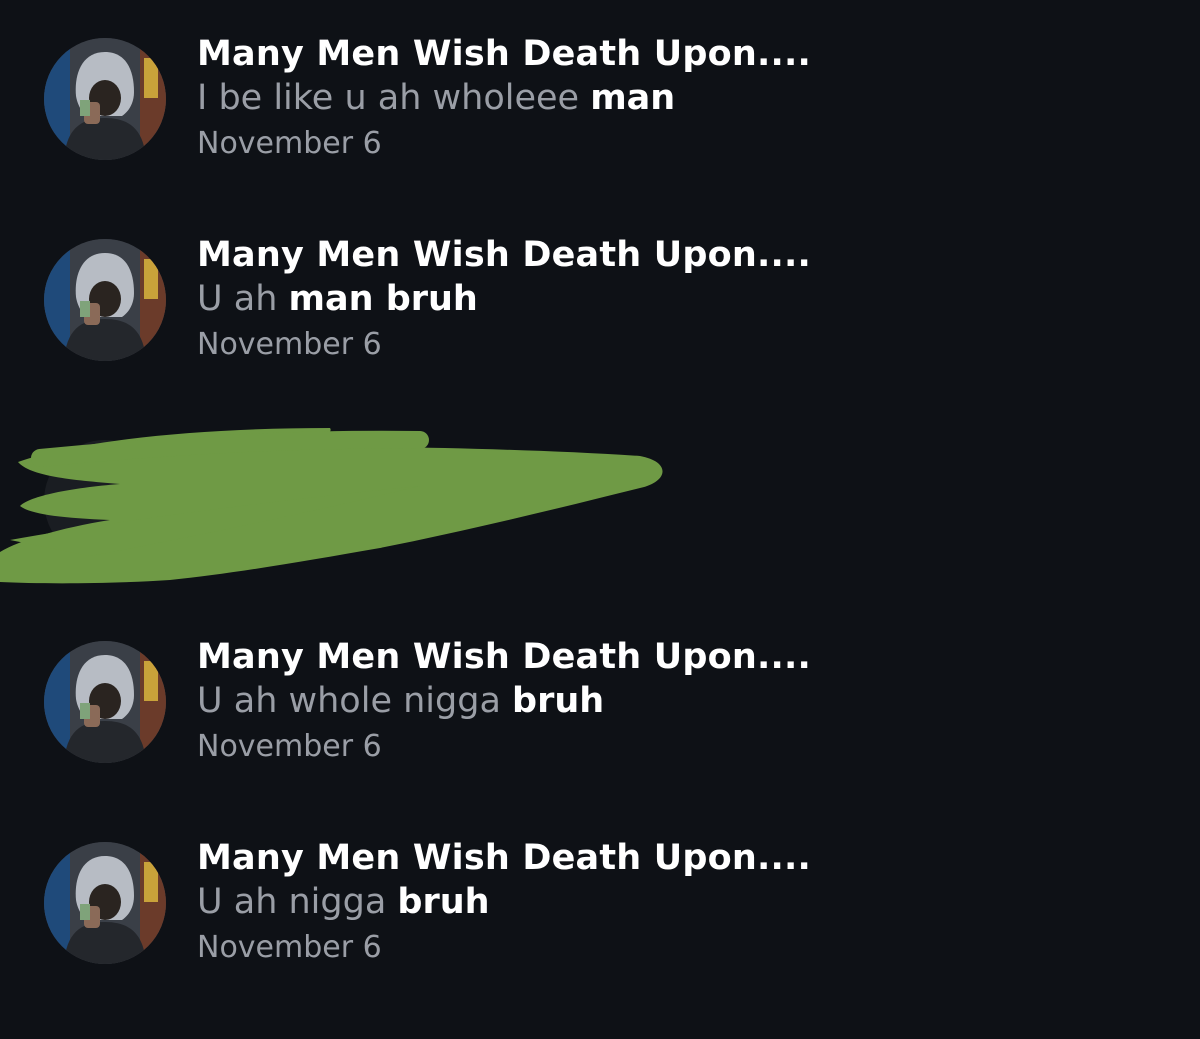 This screenshot has width=1200, height=1039. I want to click on preview-highlight: man bruh, so click(383, 299).